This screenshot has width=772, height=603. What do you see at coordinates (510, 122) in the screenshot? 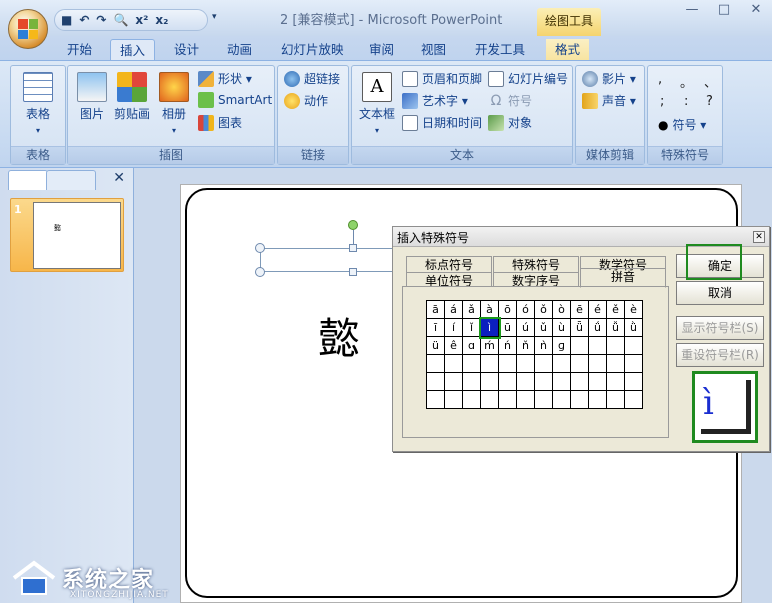
I see `object-button: 对象` at bounding box center [510, 122].